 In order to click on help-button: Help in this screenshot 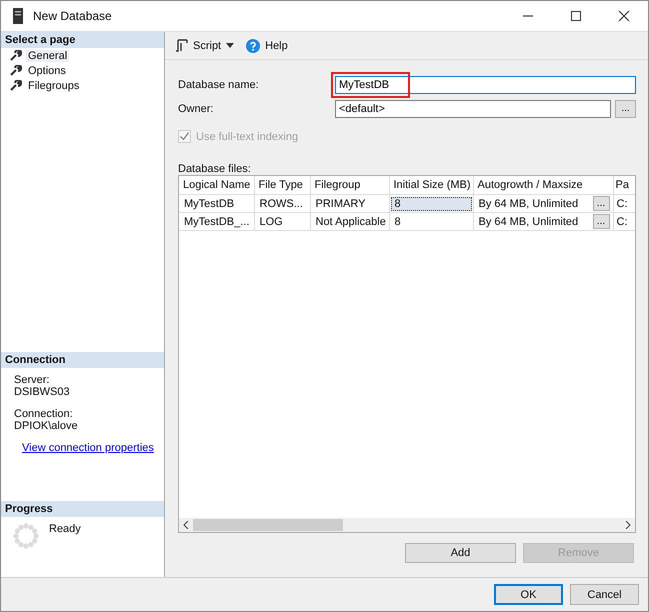, I will do `click(267, 45)`.